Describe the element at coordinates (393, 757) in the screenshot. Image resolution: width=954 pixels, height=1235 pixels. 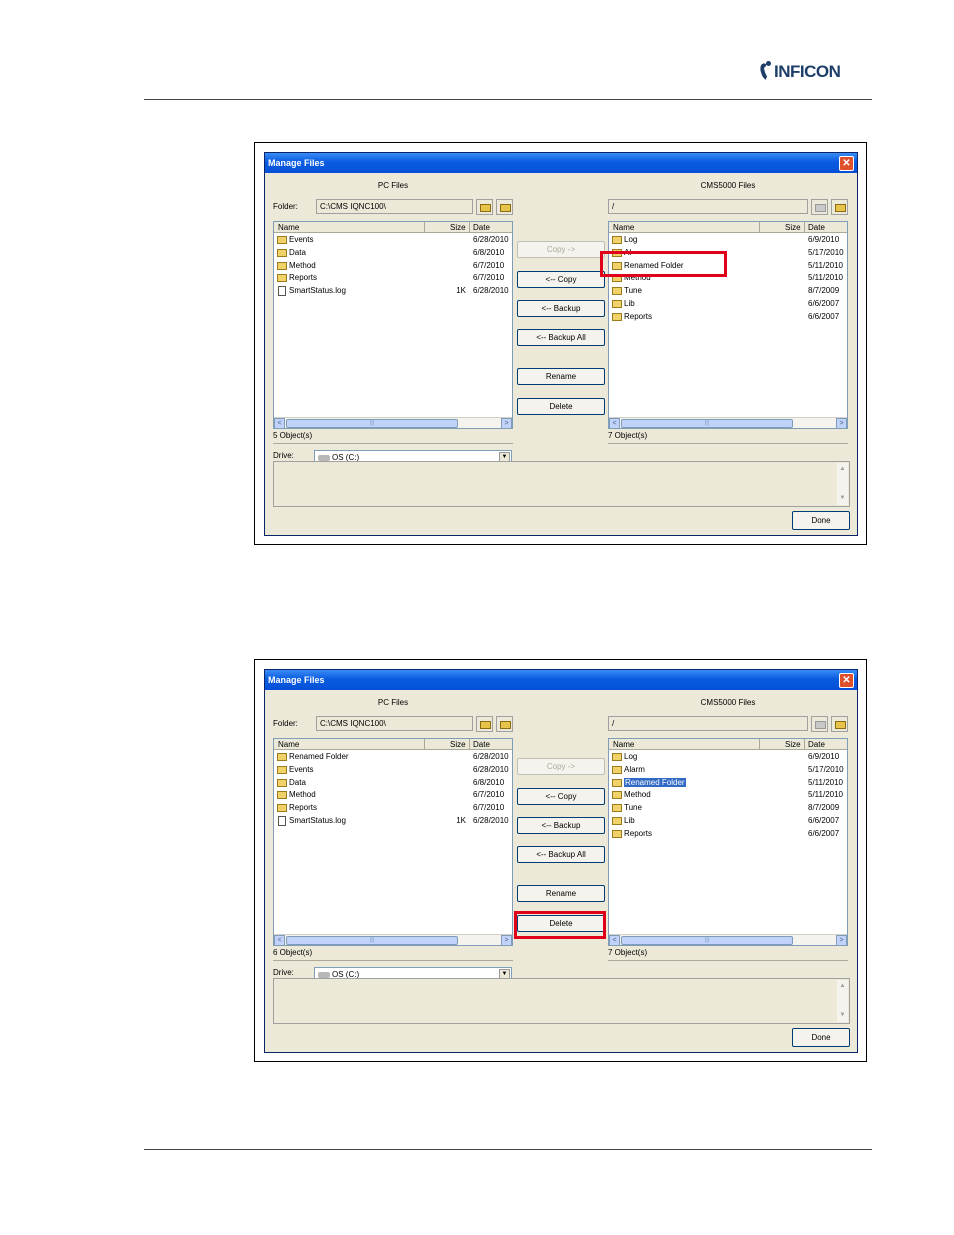
I see `file-row: Renamed Folder 6/28/2010` at that location.